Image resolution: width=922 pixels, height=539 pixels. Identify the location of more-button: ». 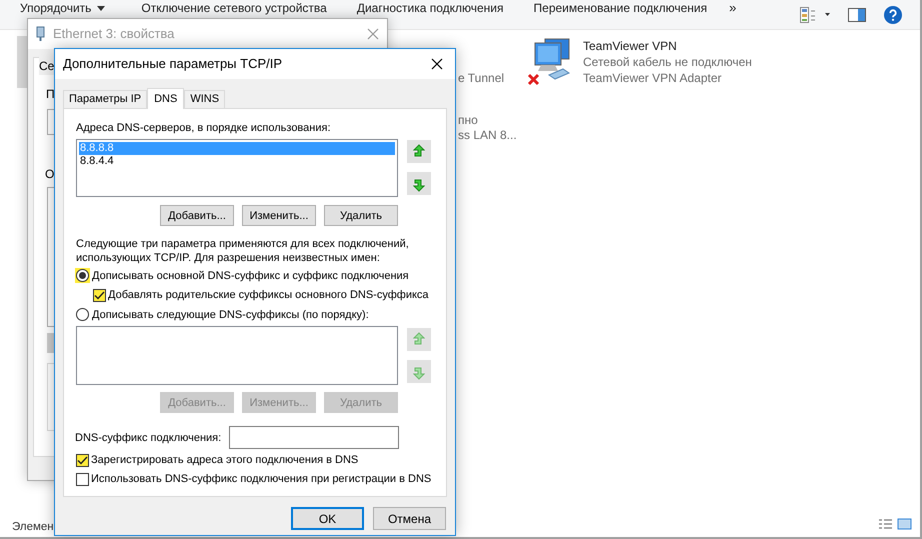
(732, 8).